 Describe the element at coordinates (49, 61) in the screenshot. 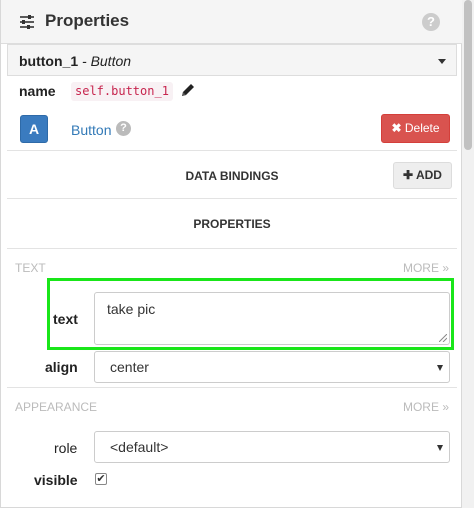

I see `component-name: button_1` at that location.